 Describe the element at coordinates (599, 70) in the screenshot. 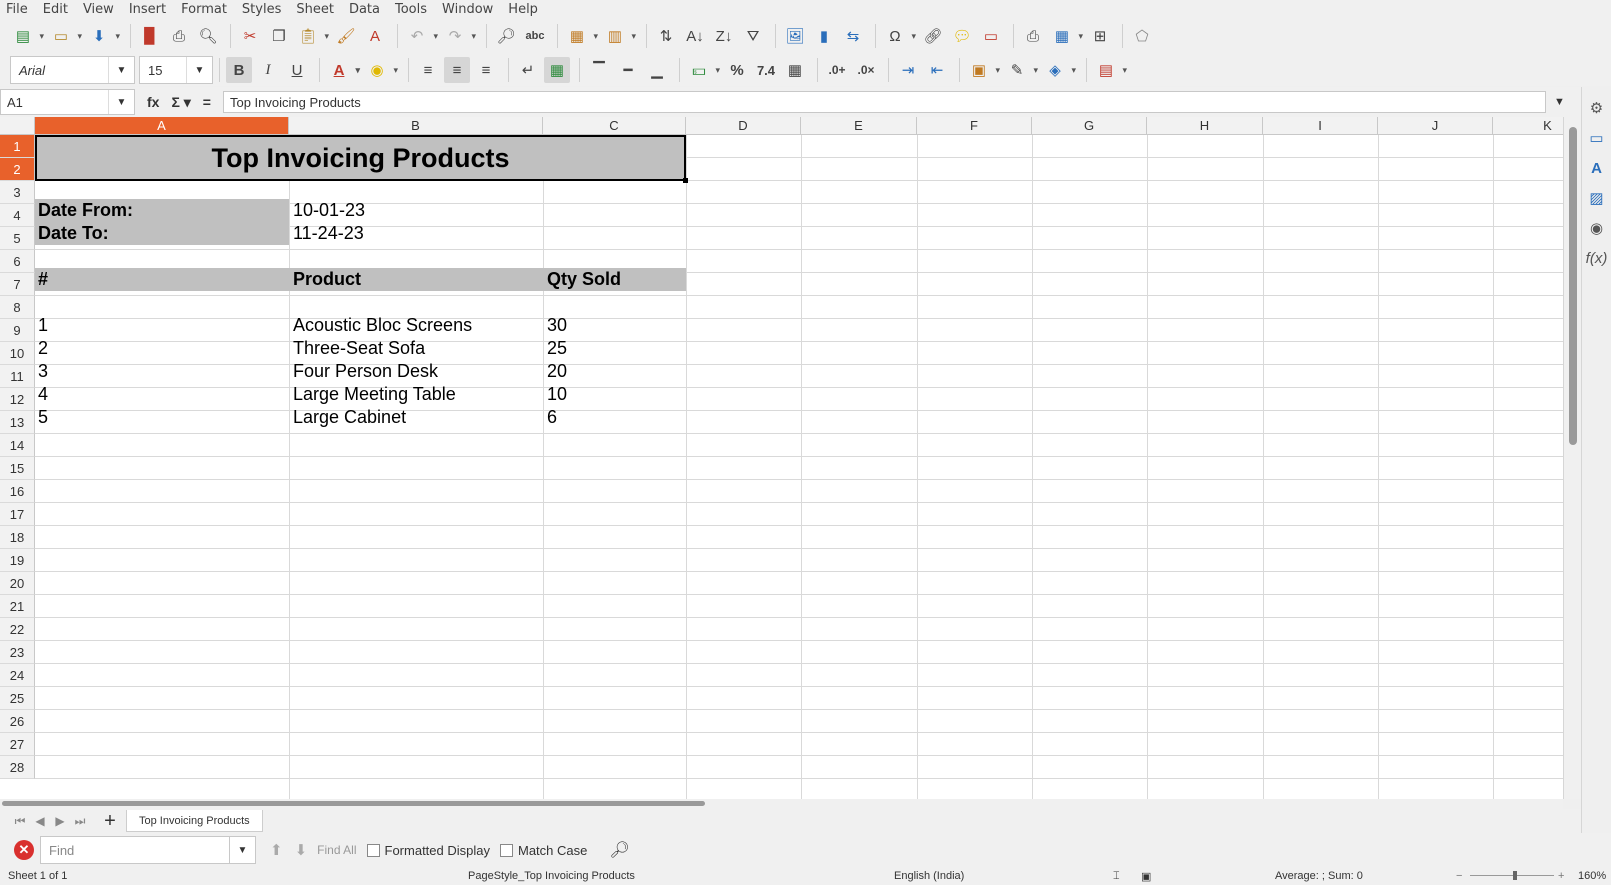

I see `align-top-icon: ▔` at that location.